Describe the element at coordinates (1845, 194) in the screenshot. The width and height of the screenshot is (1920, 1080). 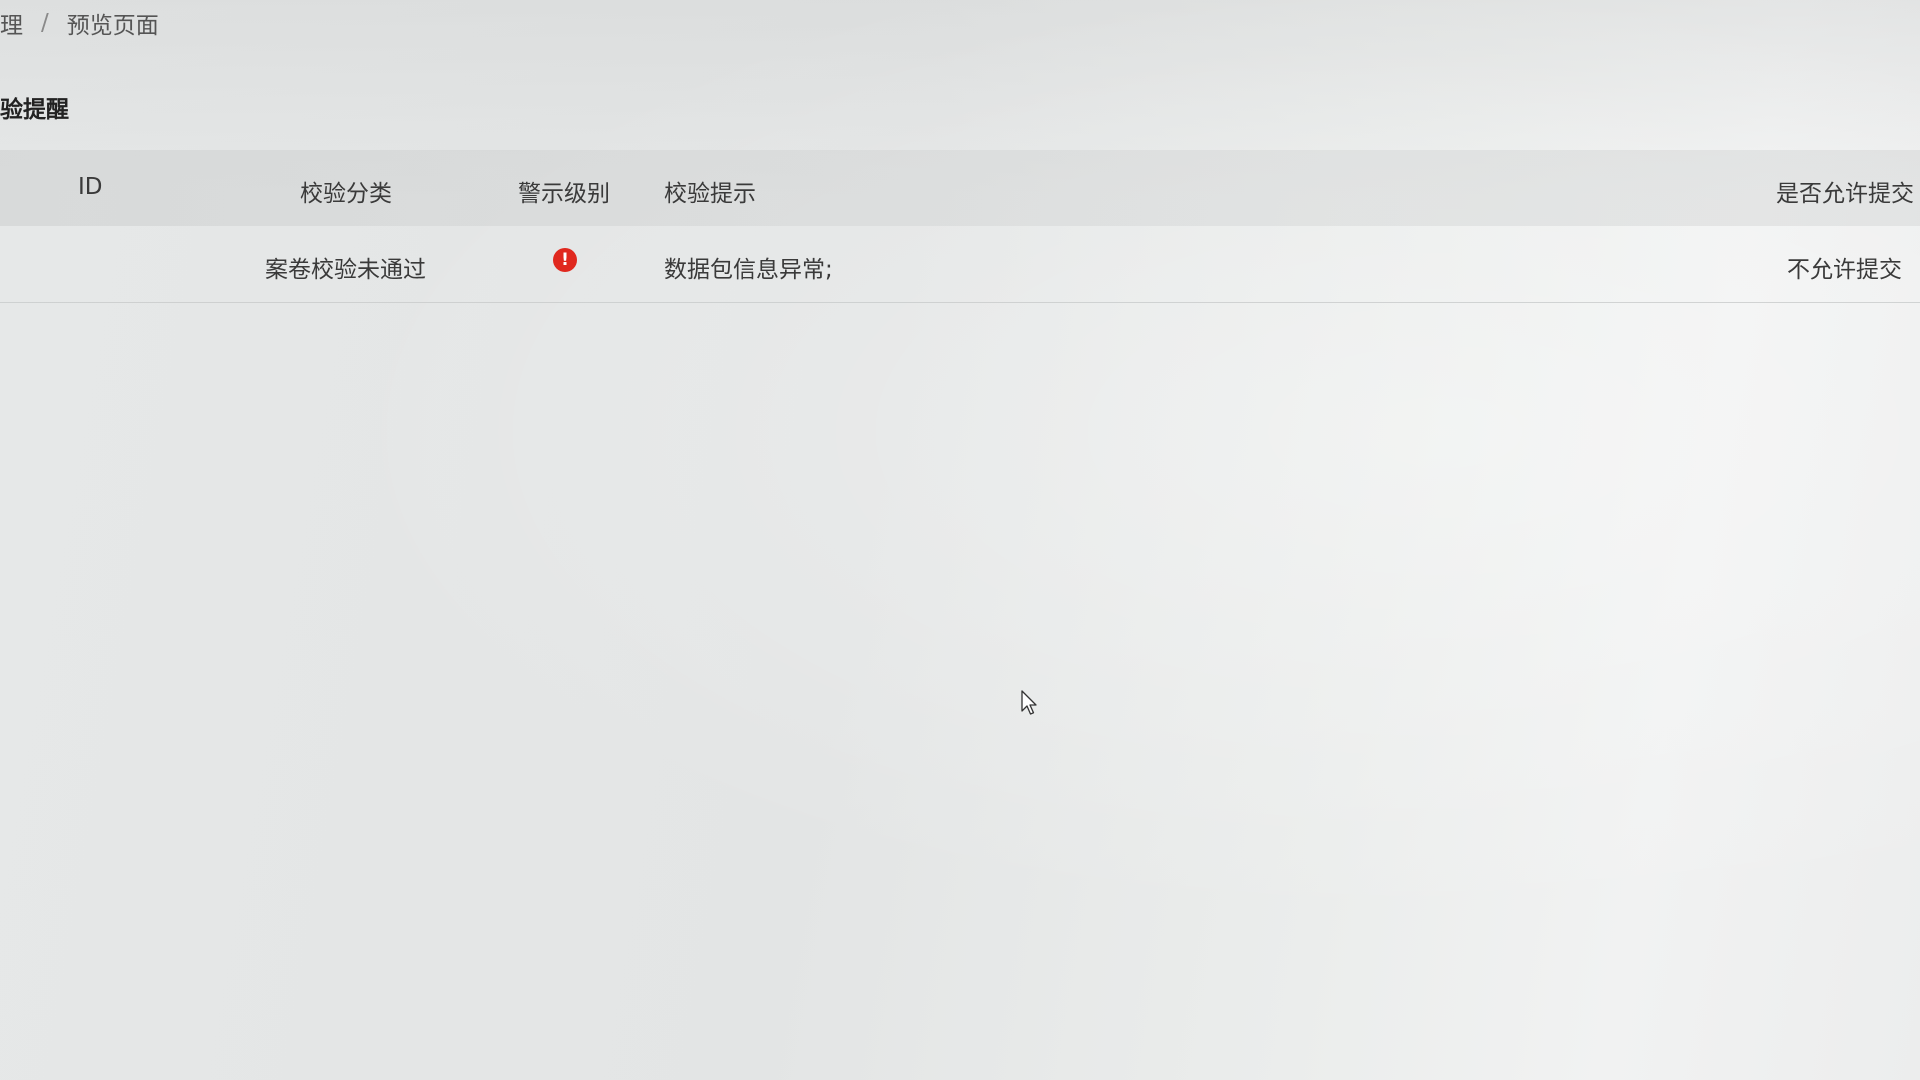
I see `header-allow: 是否允许提交` at that location.